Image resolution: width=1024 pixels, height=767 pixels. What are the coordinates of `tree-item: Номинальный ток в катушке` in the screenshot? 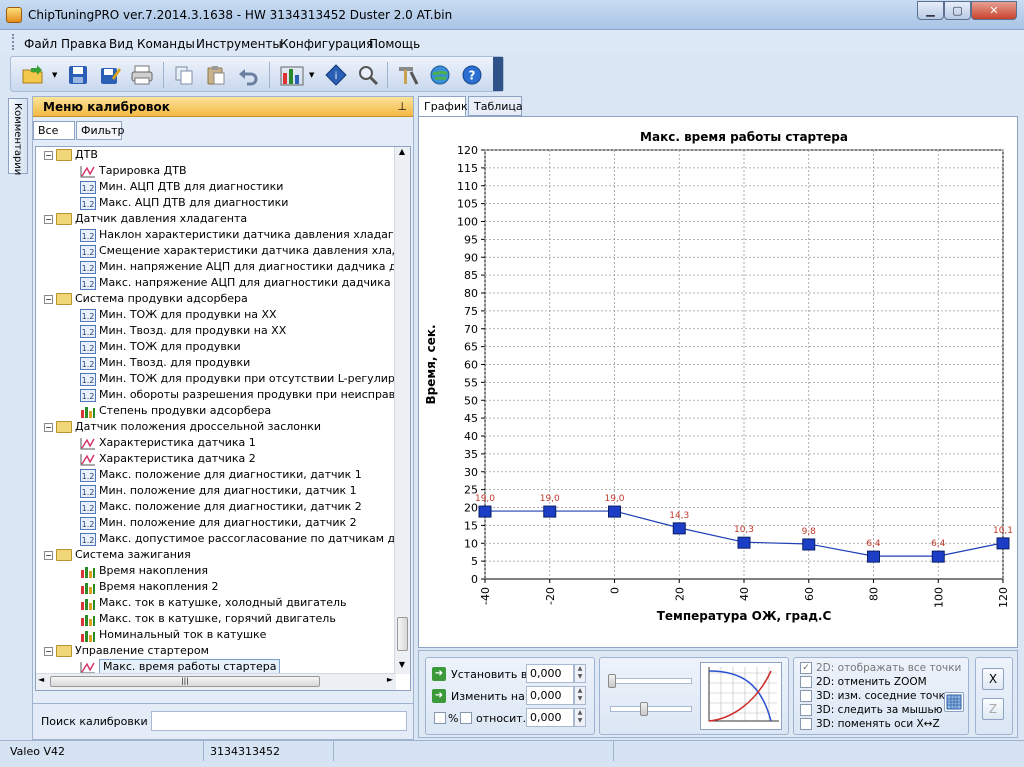 It's located at (173, 635).